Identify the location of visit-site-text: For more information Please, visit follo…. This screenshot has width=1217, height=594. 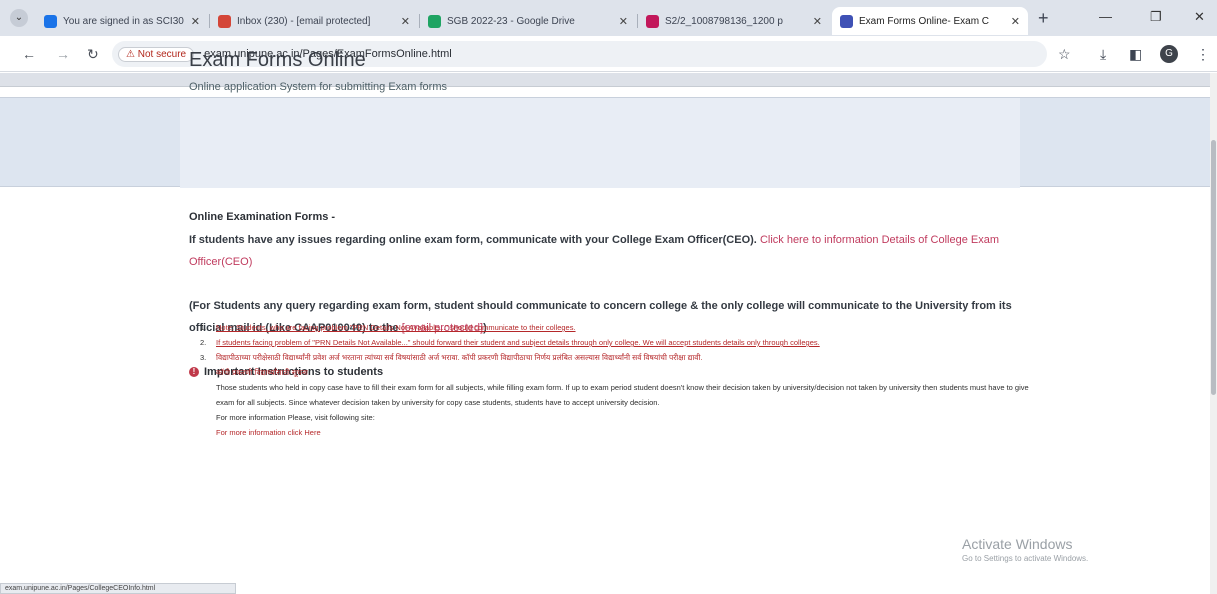
(295, 417).